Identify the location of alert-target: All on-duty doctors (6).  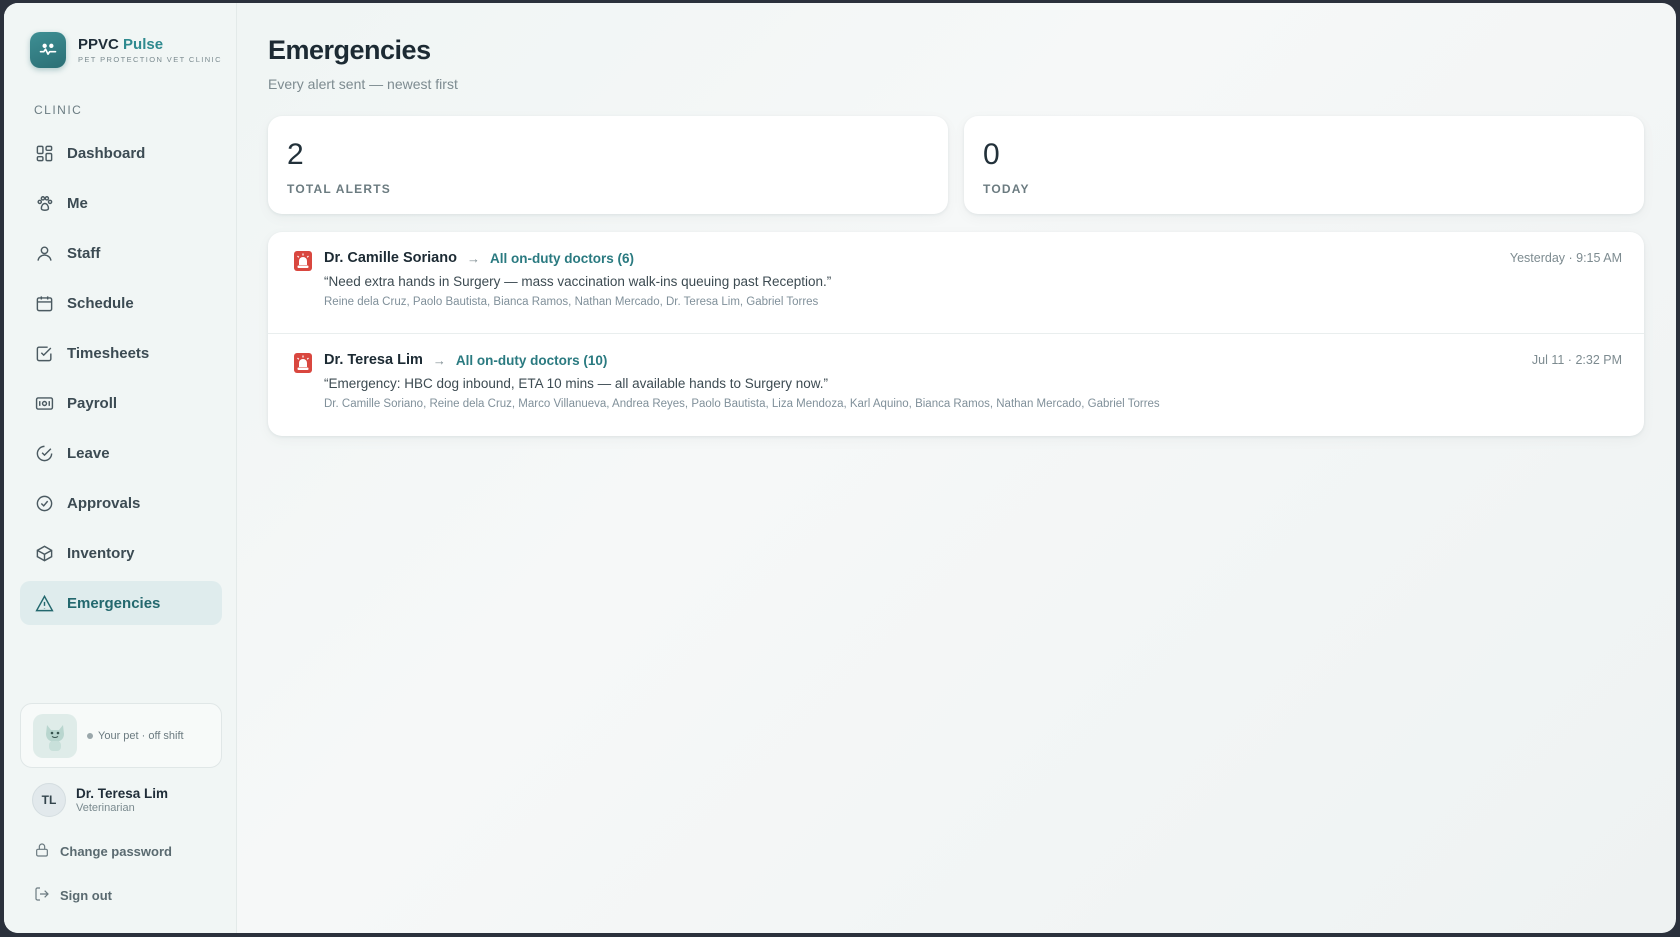
(562, 258).